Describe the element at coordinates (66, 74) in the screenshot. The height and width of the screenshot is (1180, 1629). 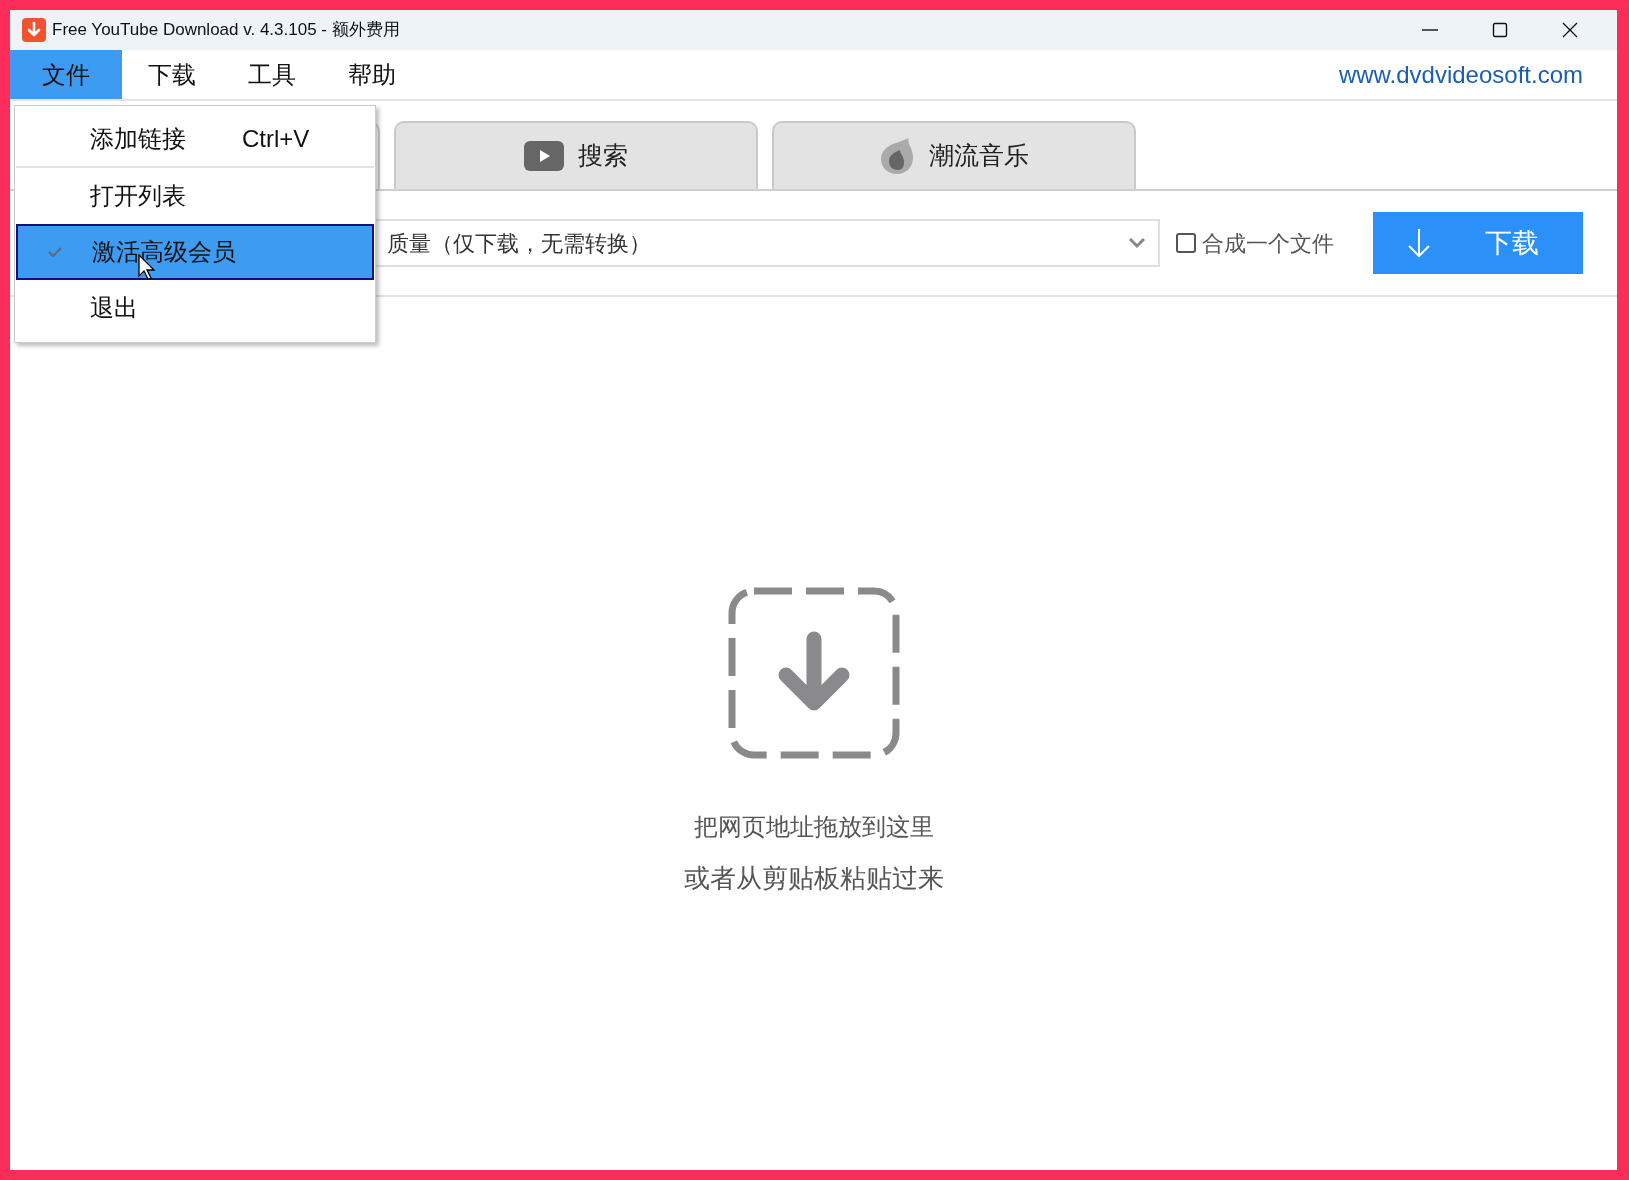
I see `menu-item: 文件` at that location.